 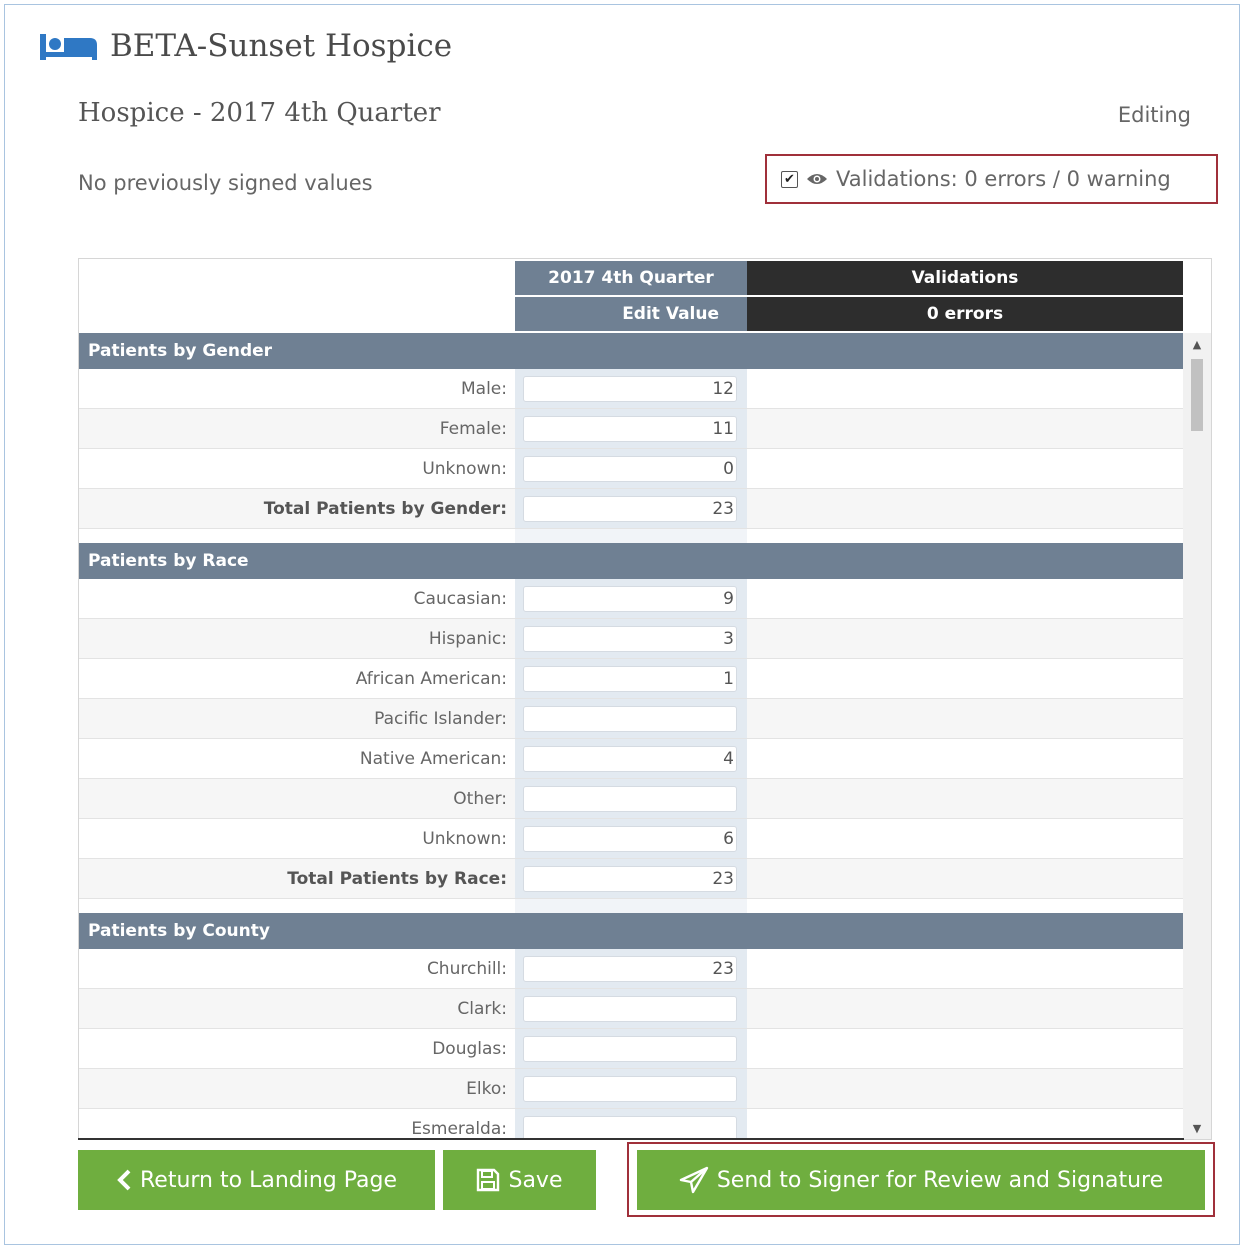 What do you see at coordinates (385, 508) in the screenshot?
I see `row-label: Total Patients by Gender:` at bounding box center [385, 508].